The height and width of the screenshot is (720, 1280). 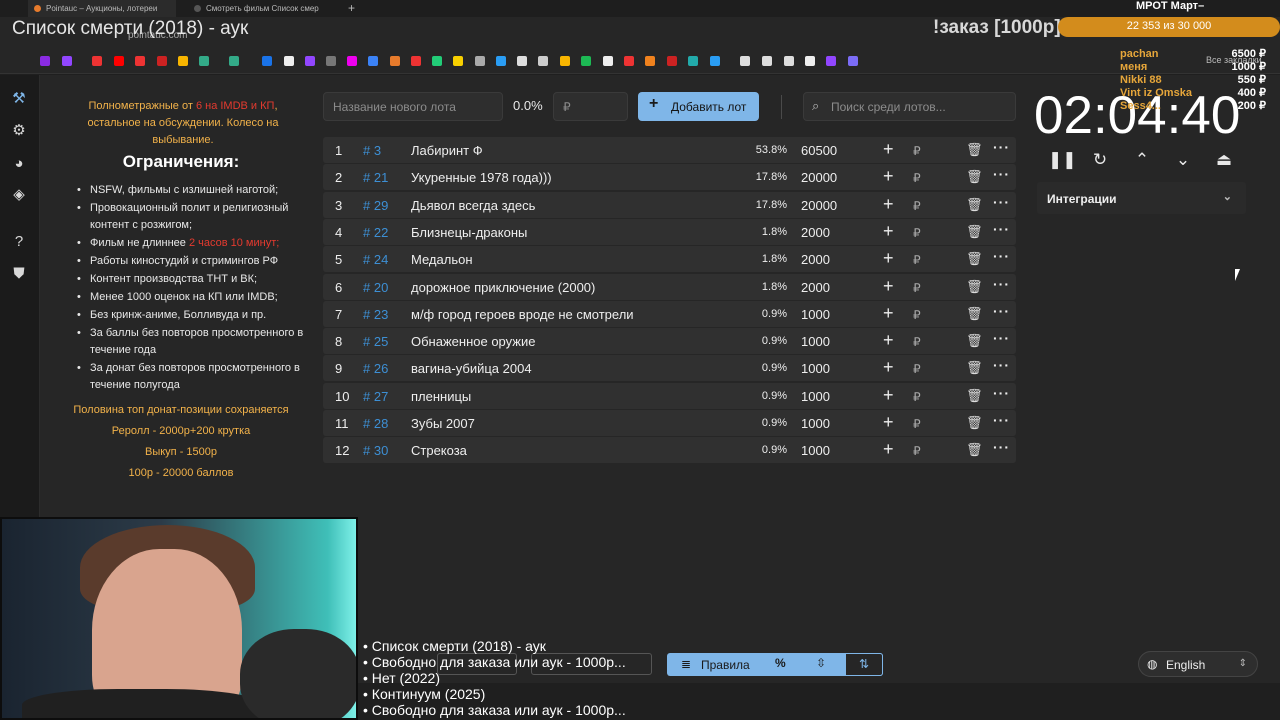 I want to click on percent-toggle-icon: %, so click(x=780, y=663).